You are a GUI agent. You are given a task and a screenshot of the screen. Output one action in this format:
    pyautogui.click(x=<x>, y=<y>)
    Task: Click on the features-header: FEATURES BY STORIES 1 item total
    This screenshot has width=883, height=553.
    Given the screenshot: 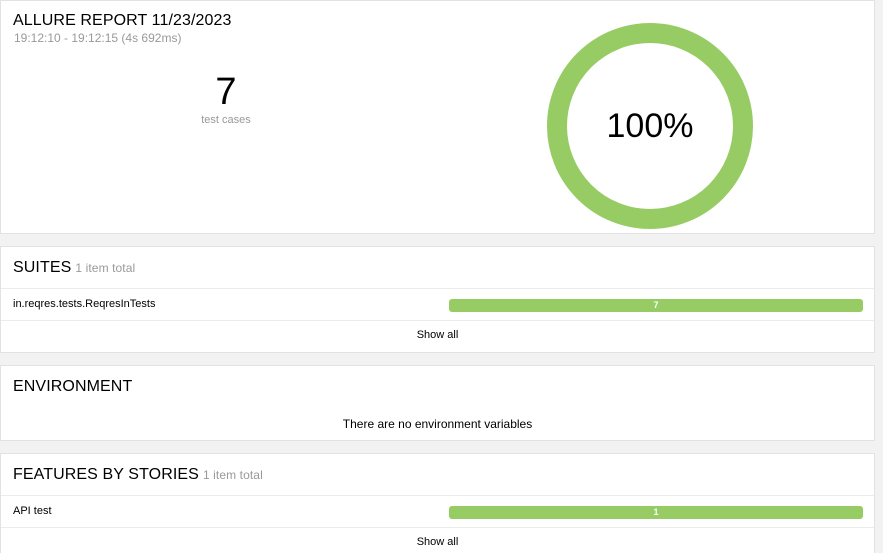 What is the action you would take?
    pyautogui.click(x=437, y=475)
    